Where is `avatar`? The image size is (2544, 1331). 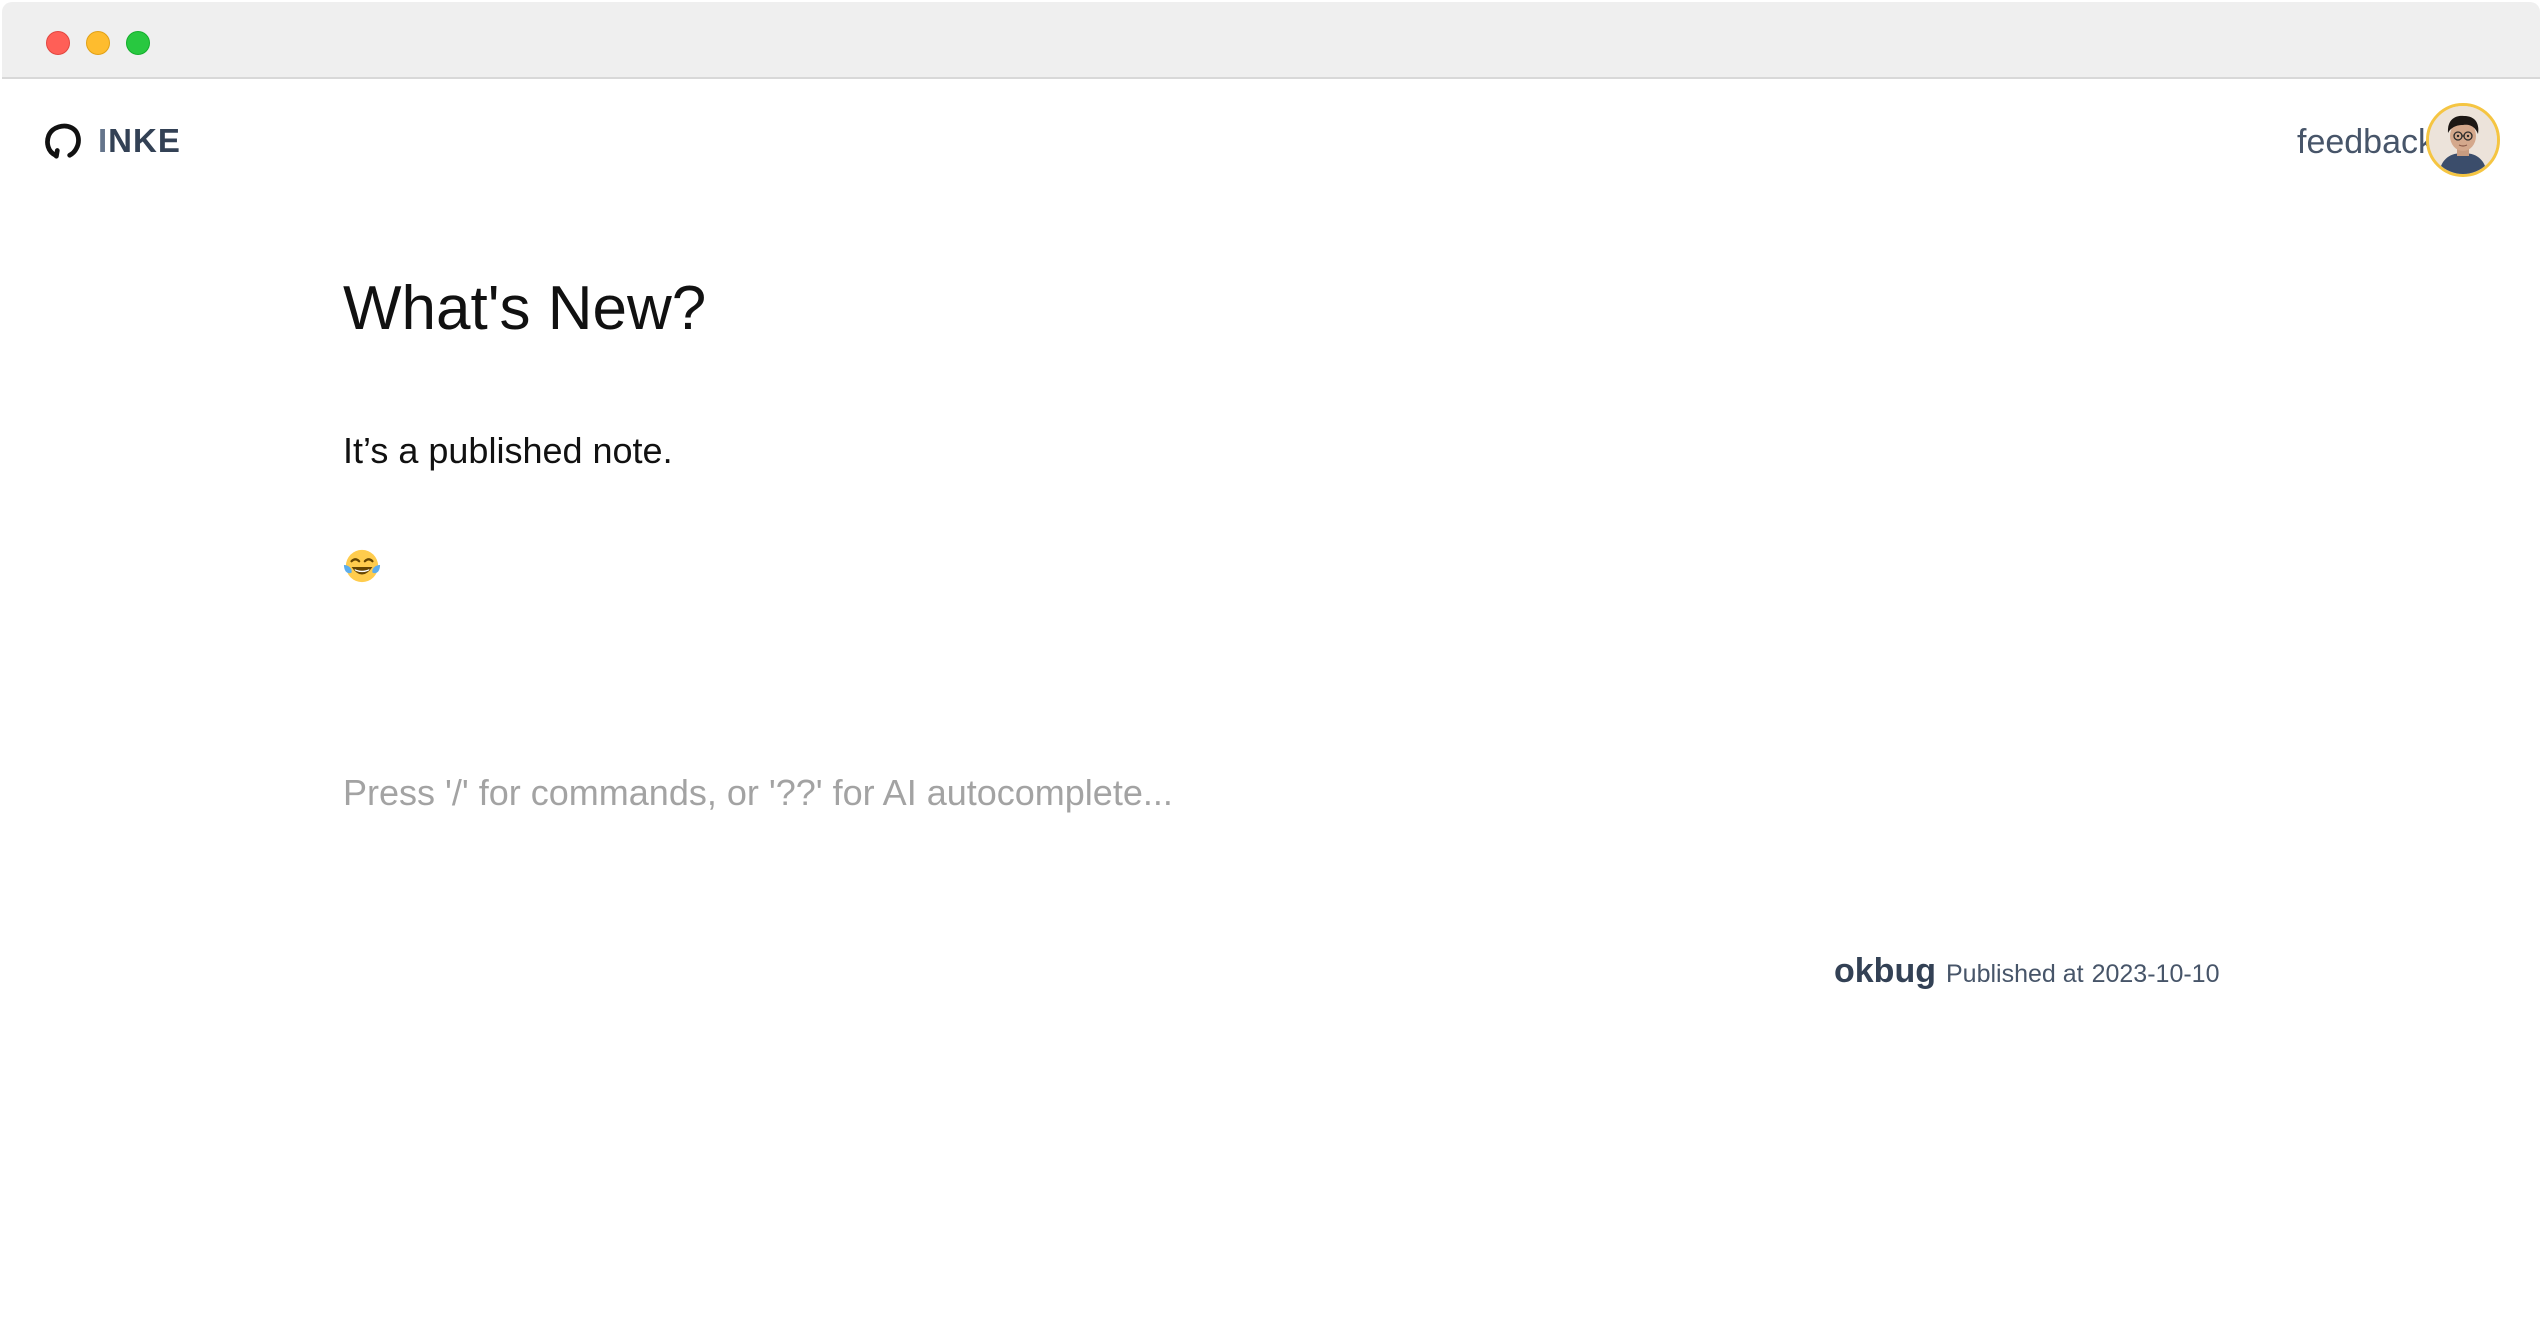
avatar is located at coordinates (2463, 140).